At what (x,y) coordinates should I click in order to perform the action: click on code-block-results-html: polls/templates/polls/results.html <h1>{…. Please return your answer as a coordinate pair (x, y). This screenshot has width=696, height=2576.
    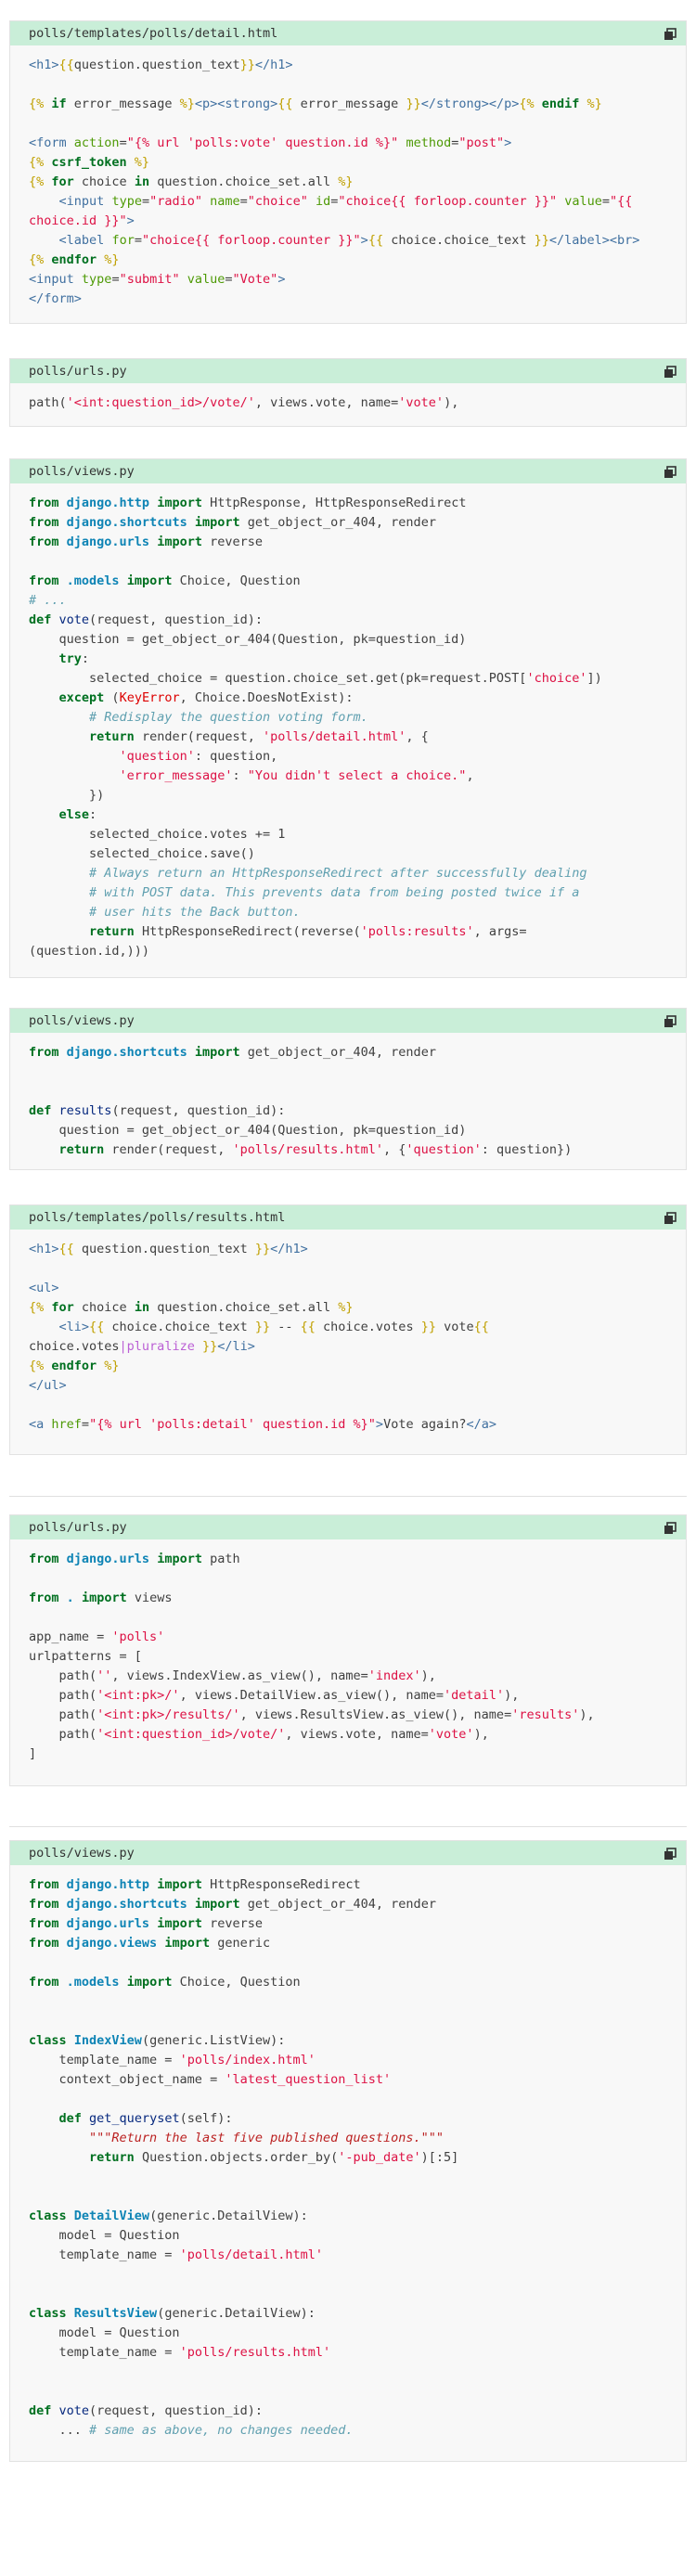
    Looking at the image, I should click on (348, 1329).